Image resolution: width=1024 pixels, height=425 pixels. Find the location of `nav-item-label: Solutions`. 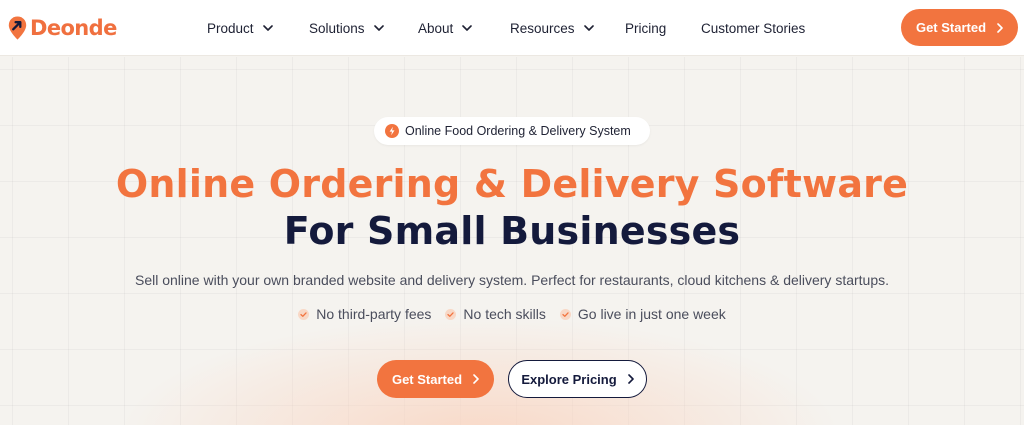

nav-item-label: Solutions is located at coordinates (337, 28).